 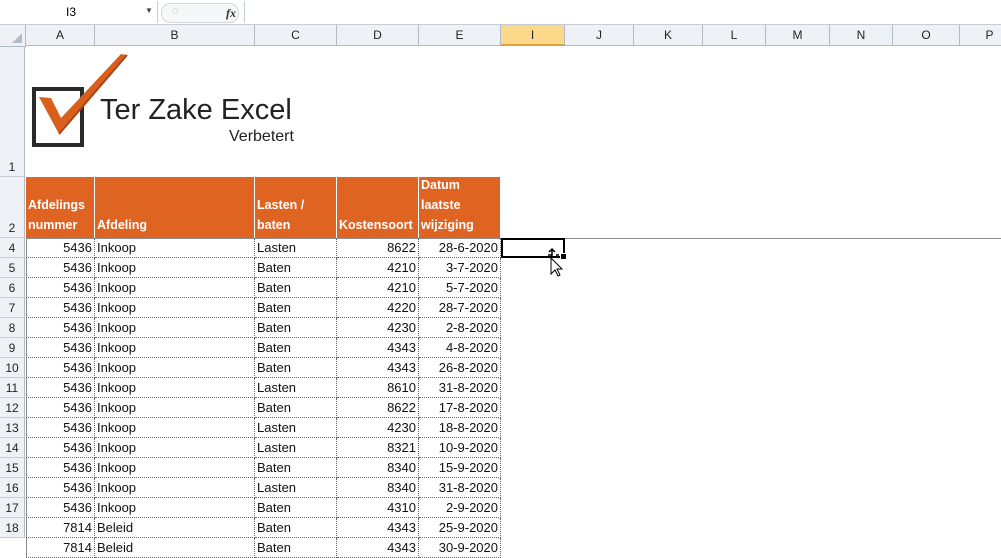 I want to click on table-cell: 18-8-2020, so click(x=460, y=428).